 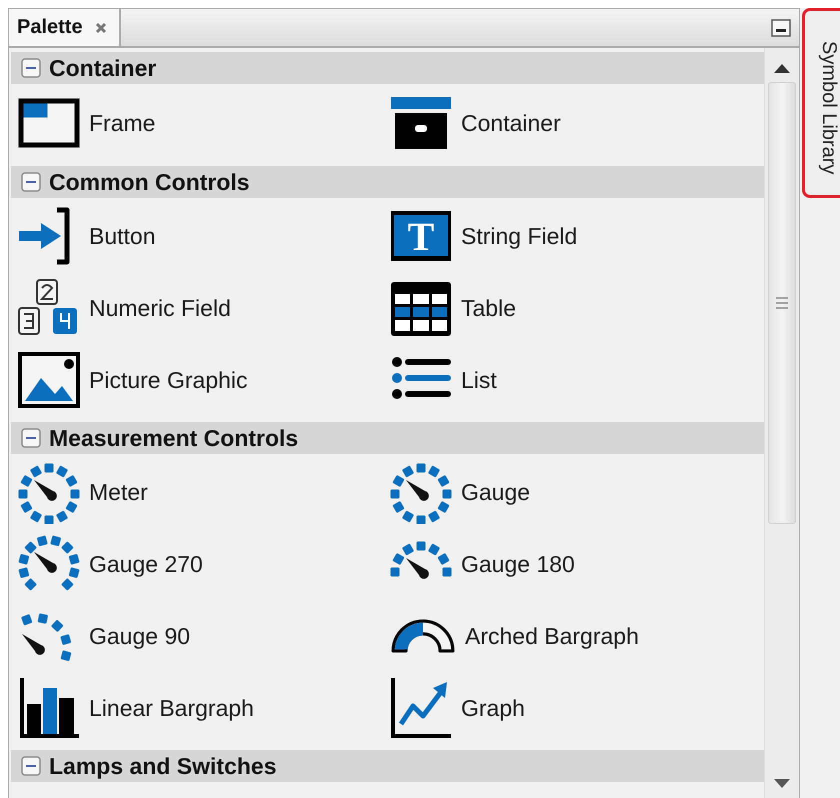 What do you see at coordinates (197, 236) in the screenshot?
I see `palette-item: Button` at bounding box center [197, 236].